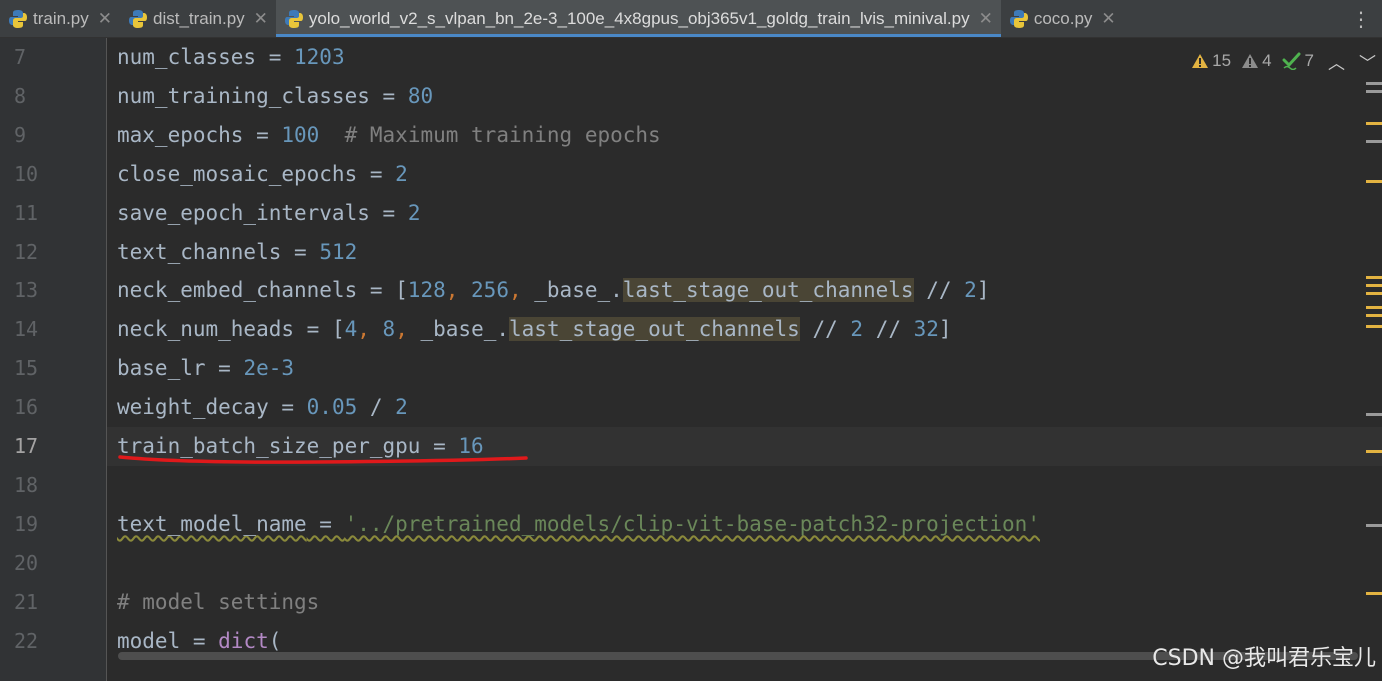  Describe the element at coordinates (26, 173) in the screenshot. I see `line-number: 10` at that location.